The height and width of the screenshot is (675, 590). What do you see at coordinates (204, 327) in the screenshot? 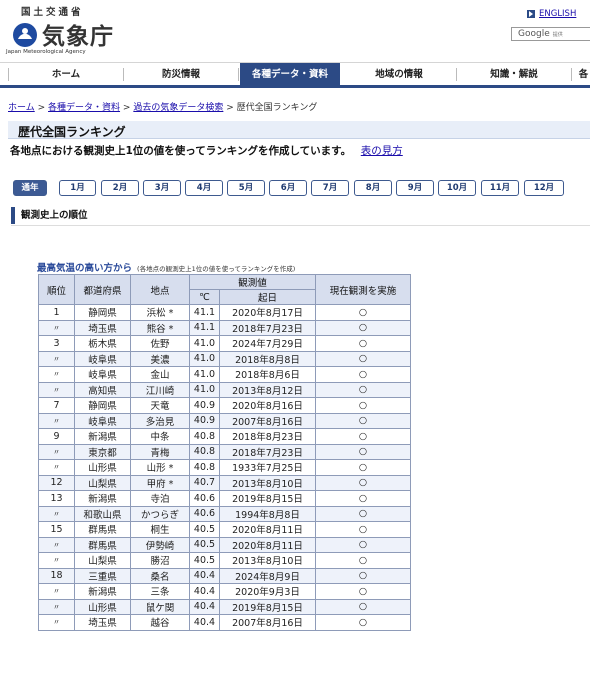
I see `temperature-cell: 41.1` at bounding box center [204, 327].